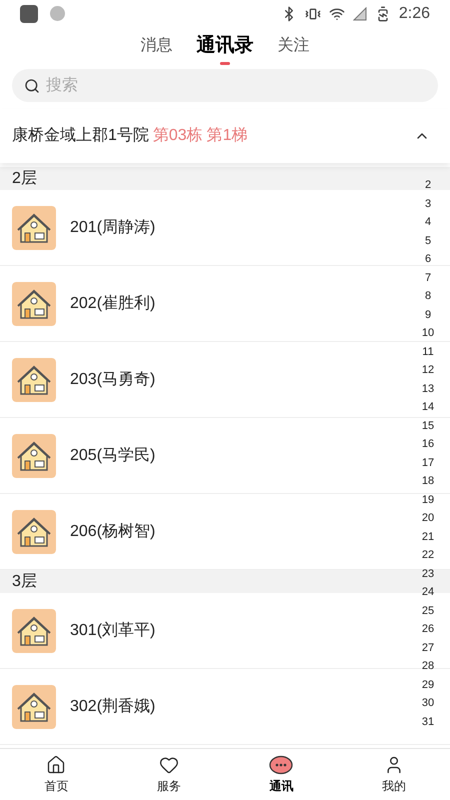 The image size is (450, 800). I want to click on nav-item: 通讯, so click(281, 774).